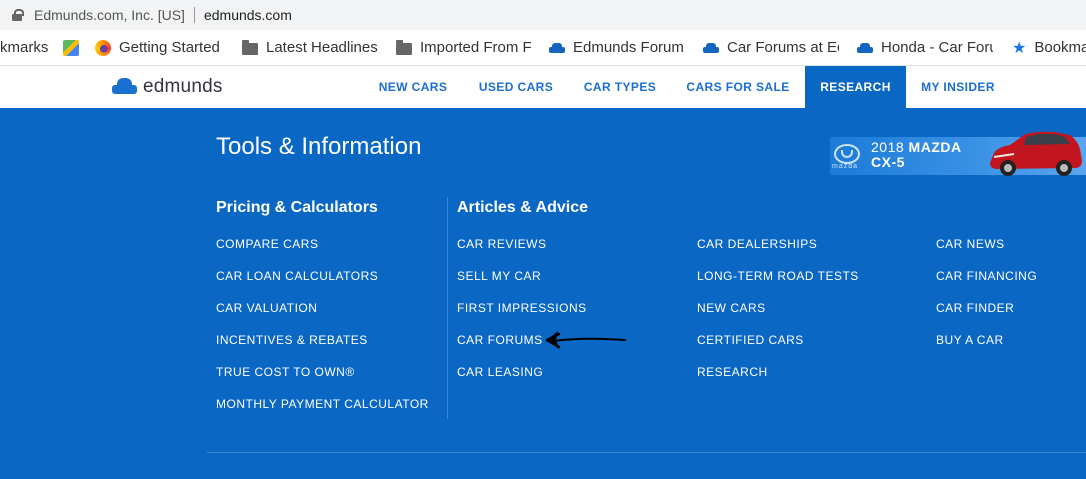  I want to click on link-car-finder: CAR FINDER, so click(975, 308).